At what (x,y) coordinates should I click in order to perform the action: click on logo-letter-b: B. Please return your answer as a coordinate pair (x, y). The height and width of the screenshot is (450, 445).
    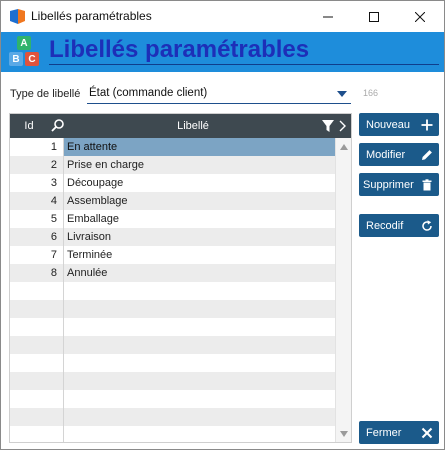
    Looking at the image, I should click on (16, 59).